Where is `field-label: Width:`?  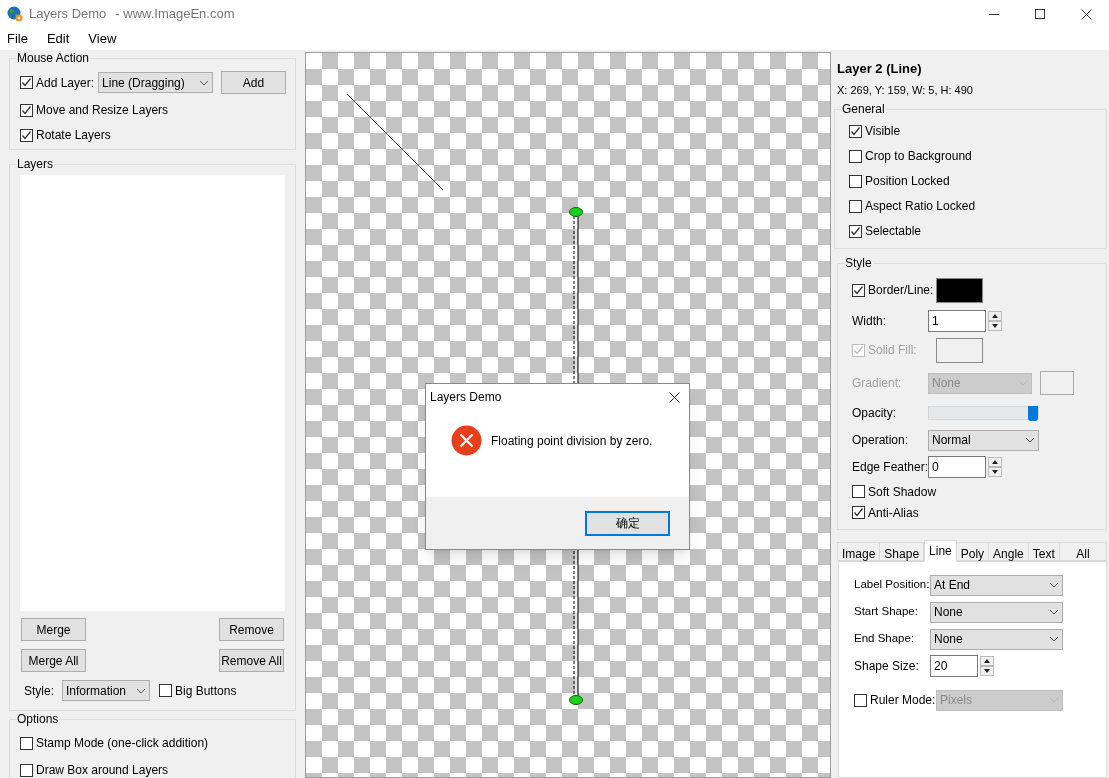
field-label: Width: is located at coordinates (869, 321).